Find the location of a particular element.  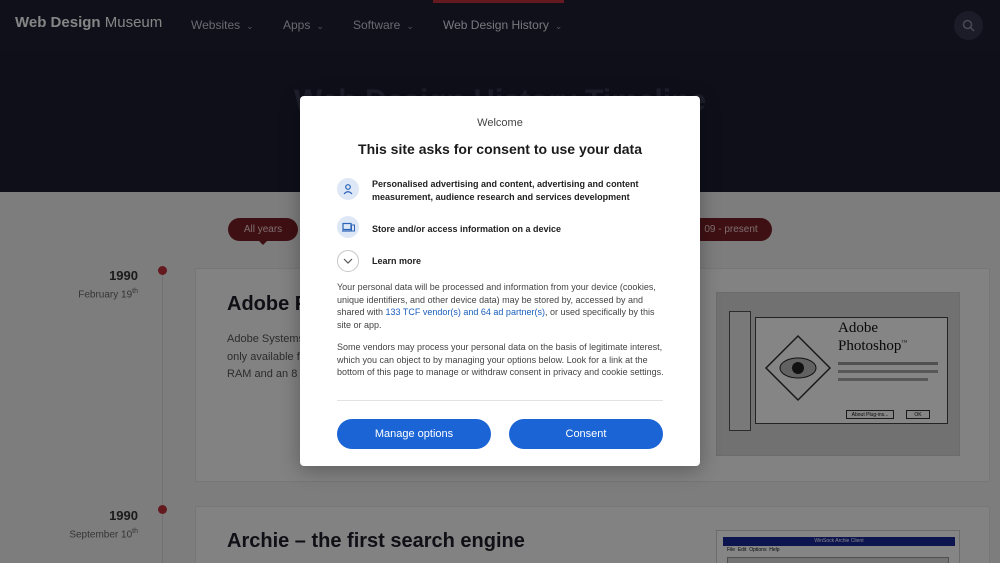

vendors-link: 133 TCF vendor(s) and 64 ad partner(s) is located at coordinates (465, 312).